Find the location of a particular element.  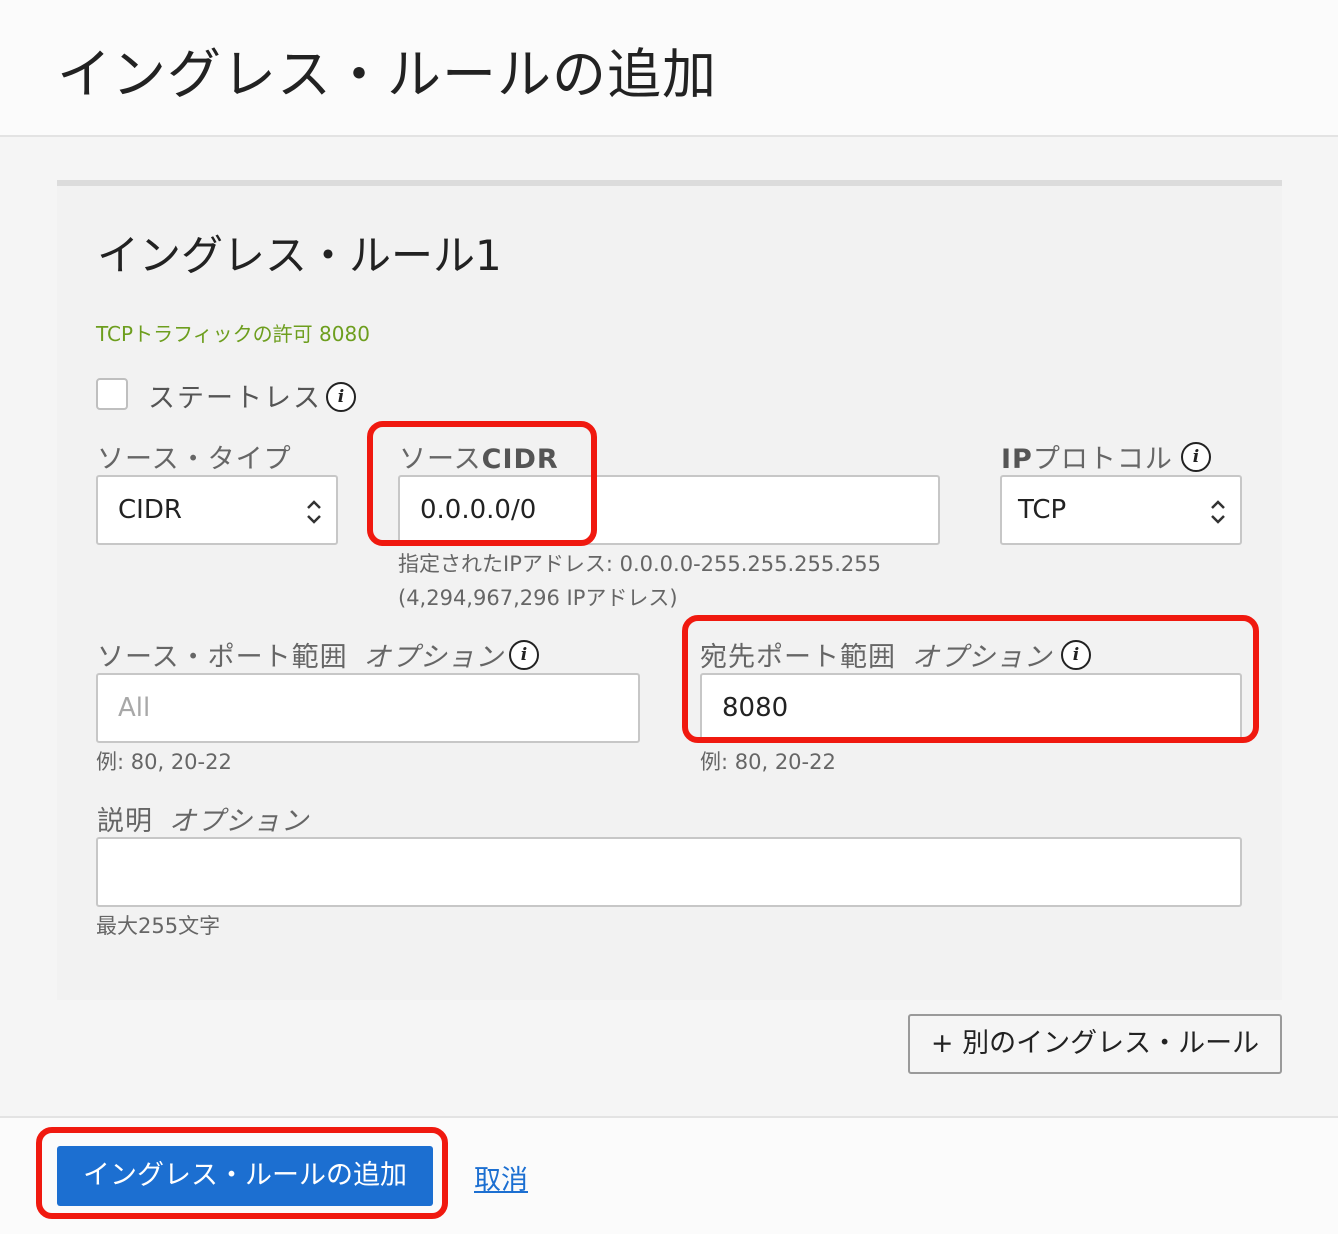

ip-protocol-select: TCP is located at coordinates (1121, 510).